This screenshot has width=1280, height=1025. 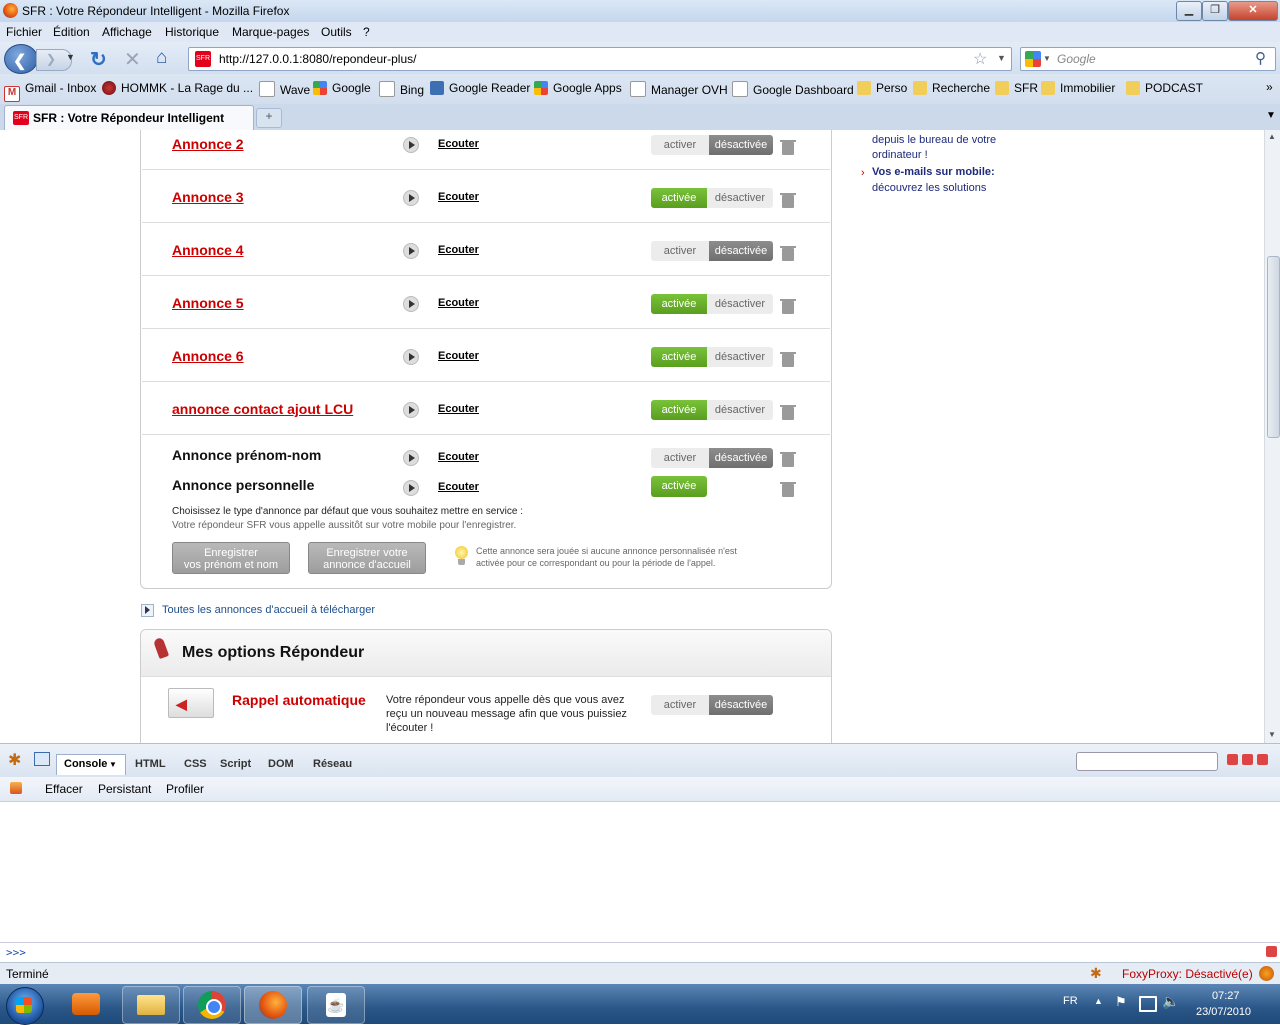 I want to click on search-icon: ⚲, so click(x=1260, y=58).